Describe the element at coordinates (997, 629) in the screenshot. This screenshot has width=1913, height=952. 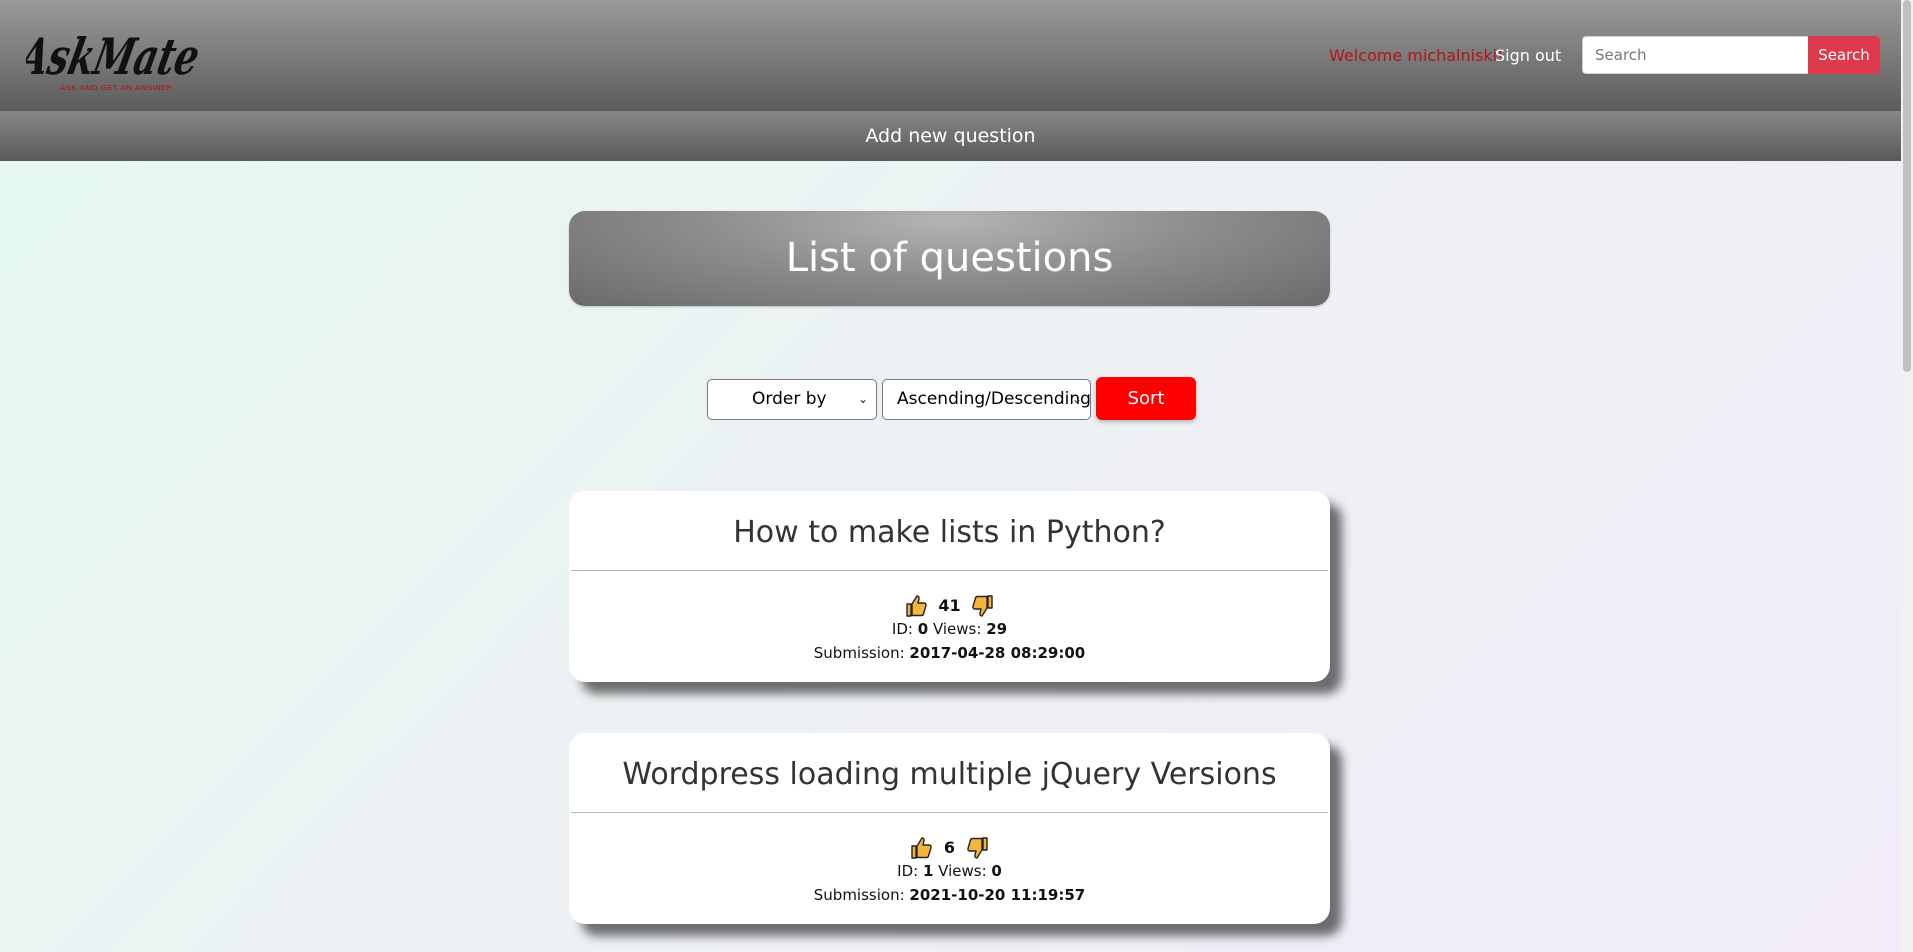
I see `question-views: 29` at that location.